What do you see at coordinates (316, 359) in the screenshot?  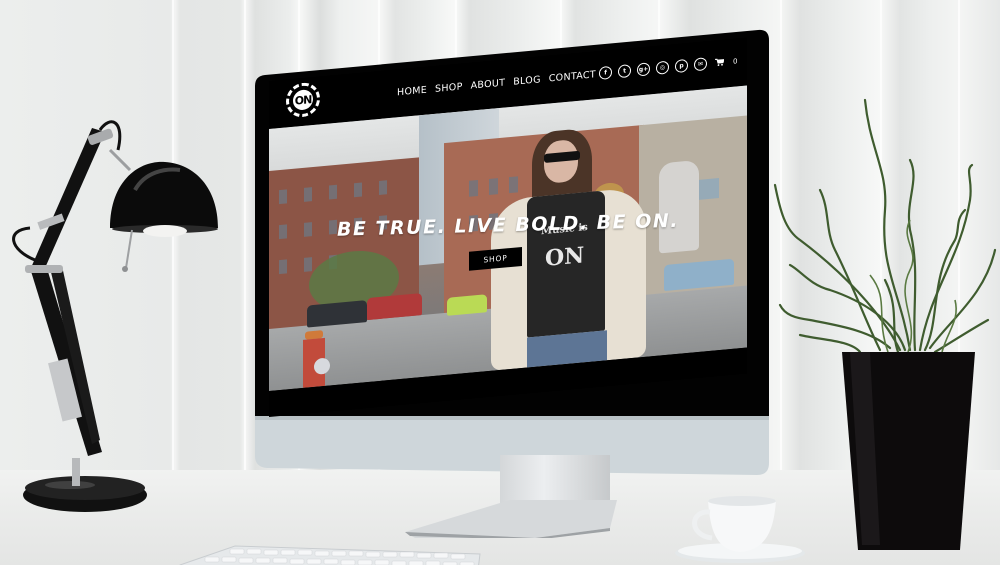 I see `fire-hydrant` at bounding box center [316, 359].